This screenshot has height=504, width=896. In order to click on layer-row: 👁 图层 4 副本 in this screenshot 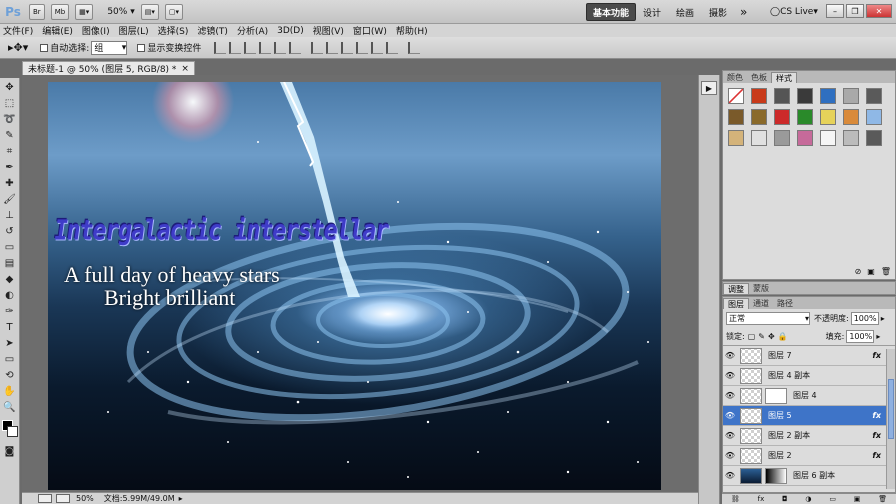, I will do `click(809, 376)`.